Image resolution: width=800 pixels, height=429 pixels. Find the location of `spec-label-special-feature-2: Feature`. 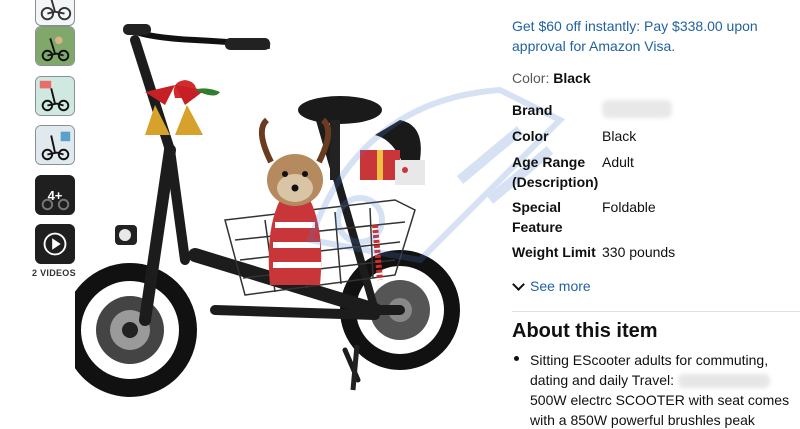

spec-label-special-feature-2: Feature is located at coordinates (537, 227).